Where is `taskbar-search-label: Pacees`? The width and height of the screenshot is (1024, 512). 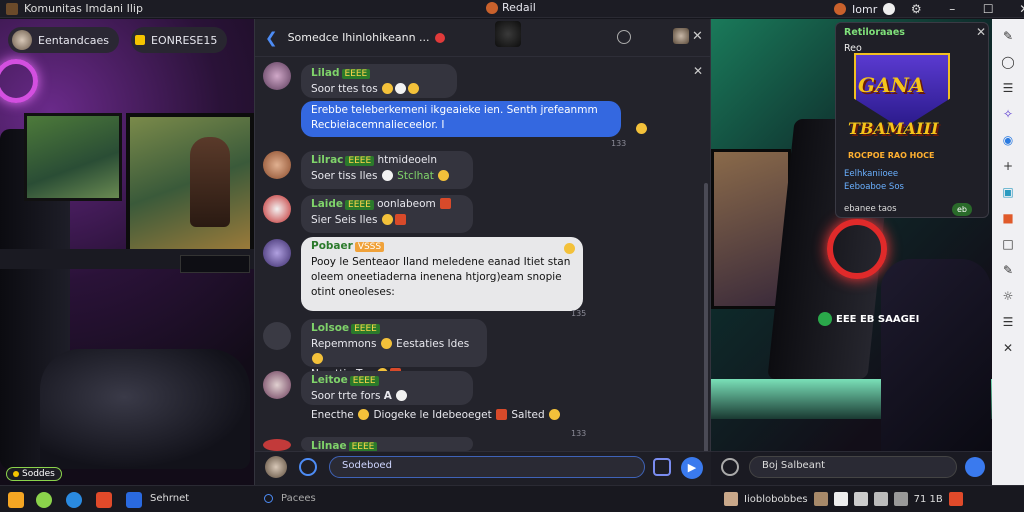
taskbar-search-label: Pacees is located at coordinates (298, 498).